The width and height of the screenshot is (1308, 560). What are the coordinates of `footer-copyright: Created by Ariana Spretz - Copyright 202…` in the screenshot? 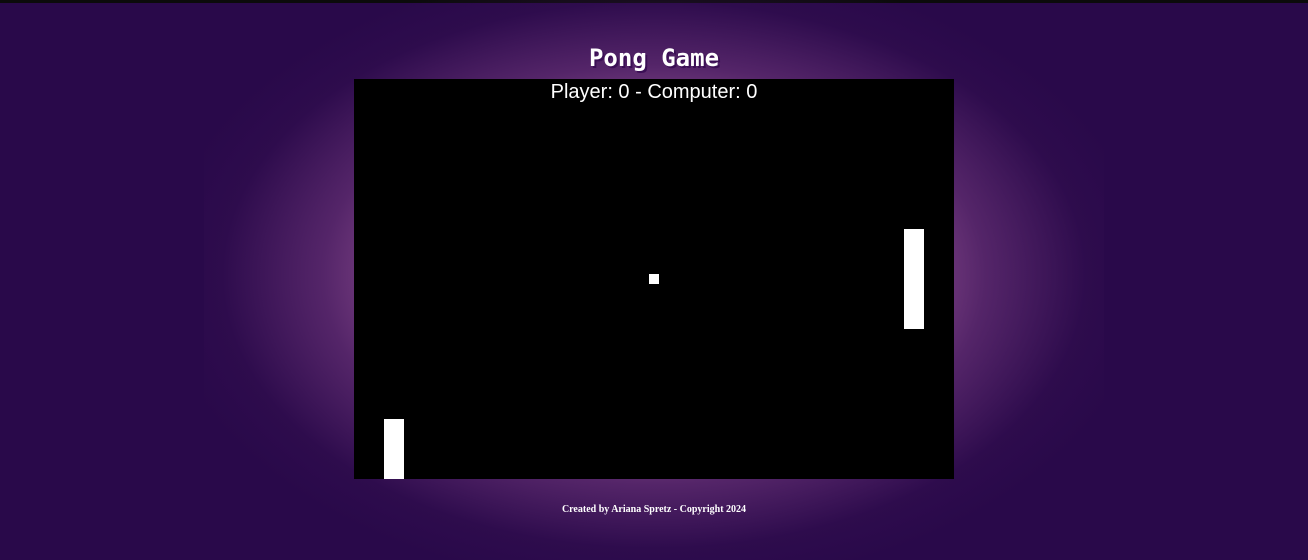 It's located at (654, 509).